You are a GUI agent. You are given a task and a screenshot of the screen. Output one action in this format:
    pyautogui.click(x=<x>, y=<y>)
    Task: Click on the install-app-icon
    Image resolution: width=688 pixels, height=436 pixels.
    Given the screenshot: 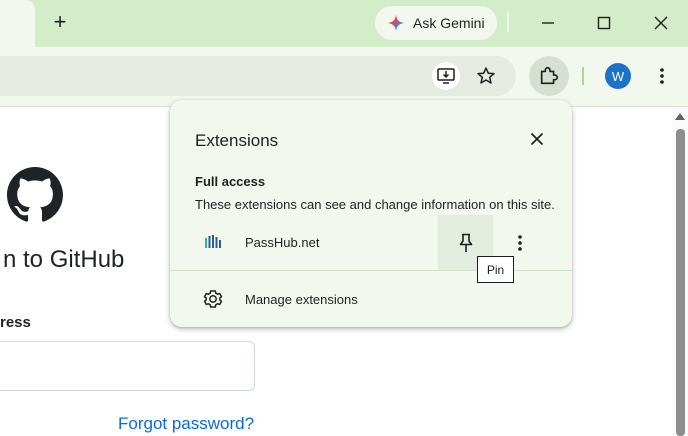 What is the action you would take?
    pyautogui.click(x=446, y=76)
    